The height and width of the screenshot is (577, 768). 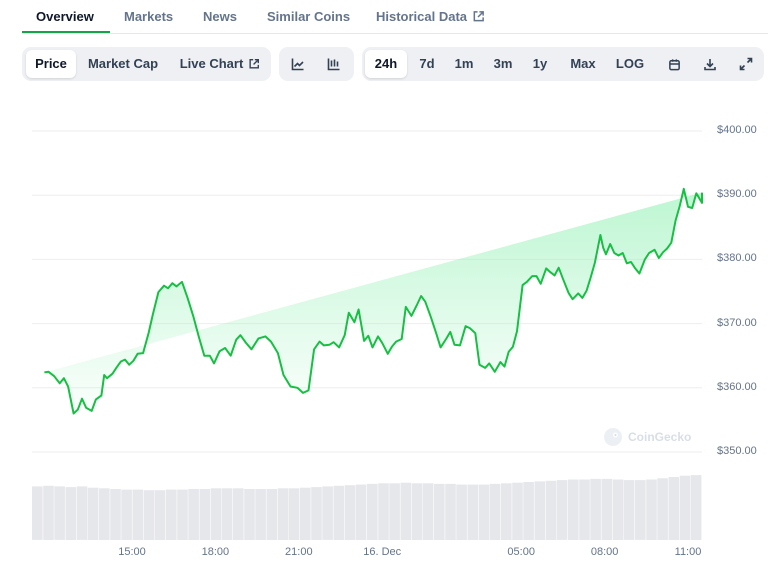 What do you see at coordinates (382, 552) in the screenshot?
I see `x-tick-label: 16. Dec` at bounding box center [382, 552].